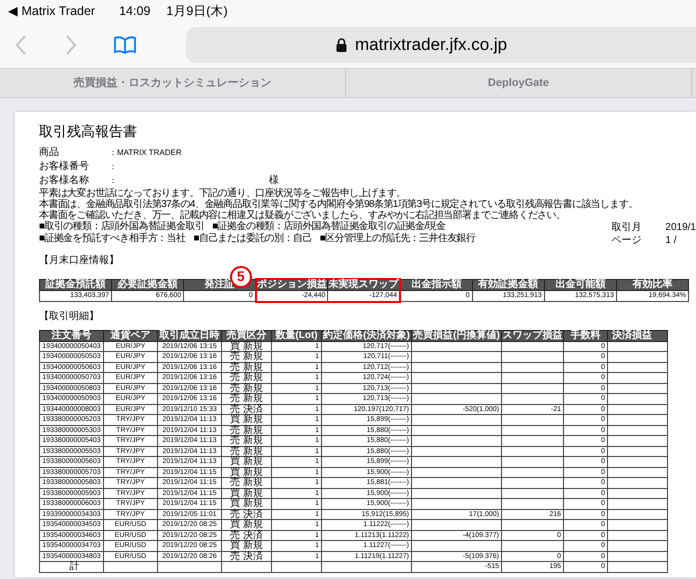  Describe the element at coordinates (49, 152) in the screenshot. I see `field-label: 商品` at that location.